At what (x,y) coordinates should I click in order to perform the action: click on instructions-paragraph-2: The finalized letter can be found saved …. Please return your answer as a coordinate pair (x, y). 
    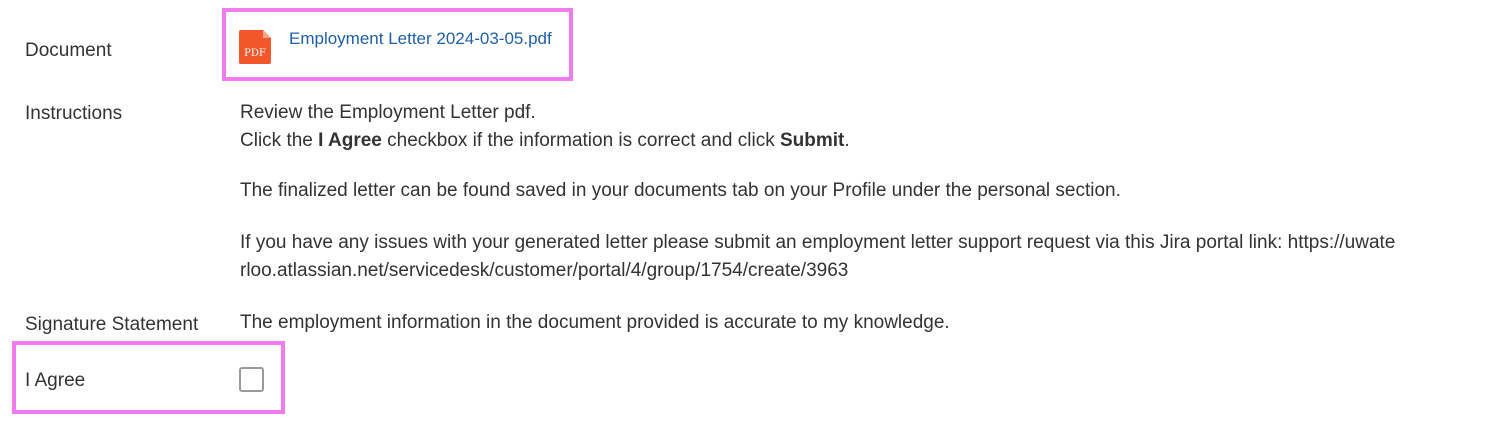
    Looking at the image, I should click on (680, 190).